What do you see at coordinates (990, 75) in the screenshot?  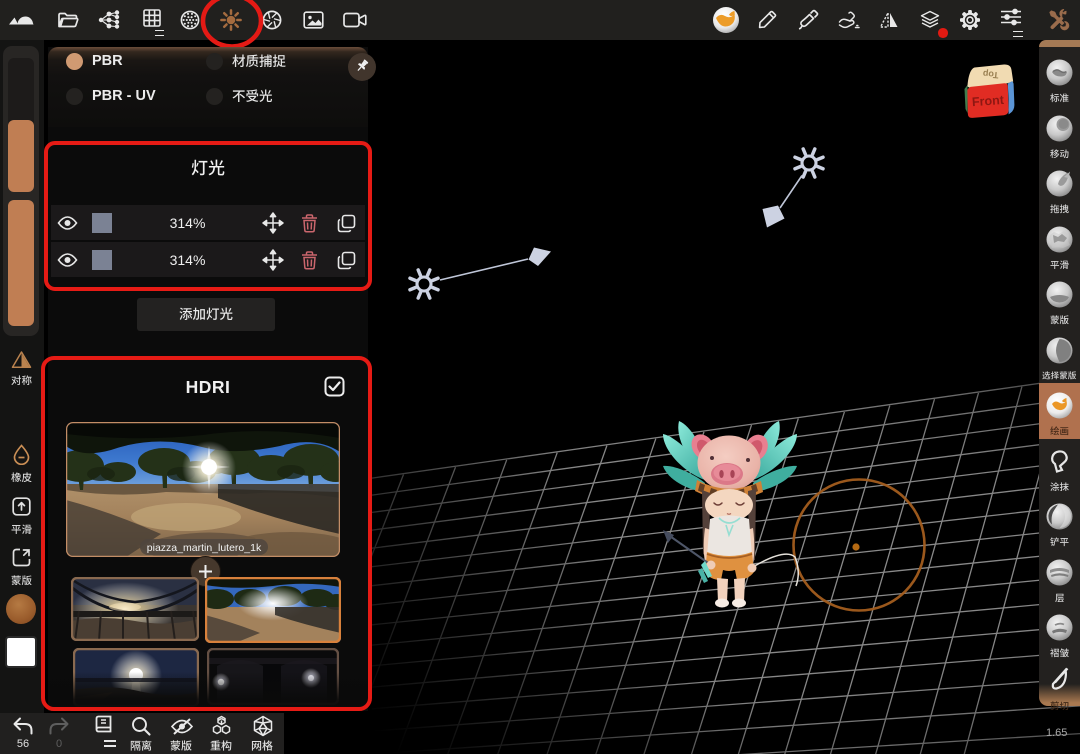 I see `svg-text: Top` at bounding box center [990, 75].